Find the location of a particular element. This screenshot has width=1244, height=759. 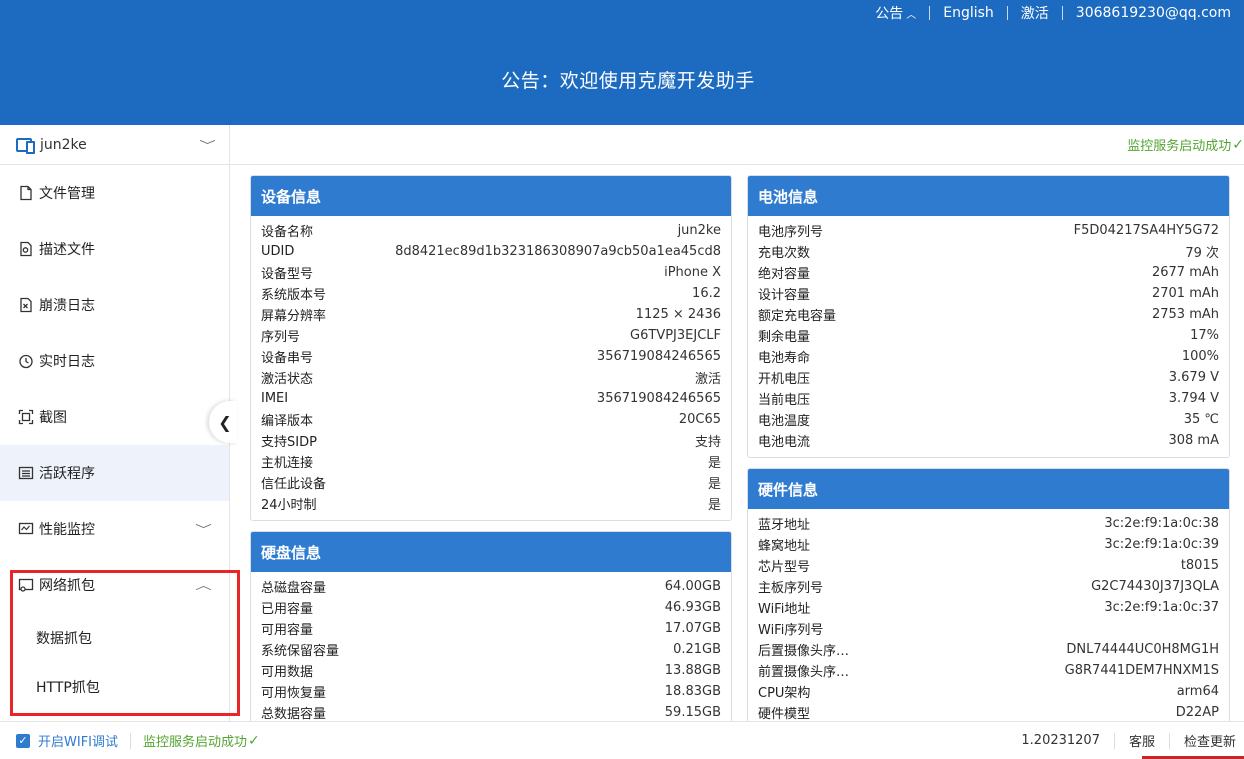

device-selector: jun2ke ﹀ is located at coordinates (114, 145).